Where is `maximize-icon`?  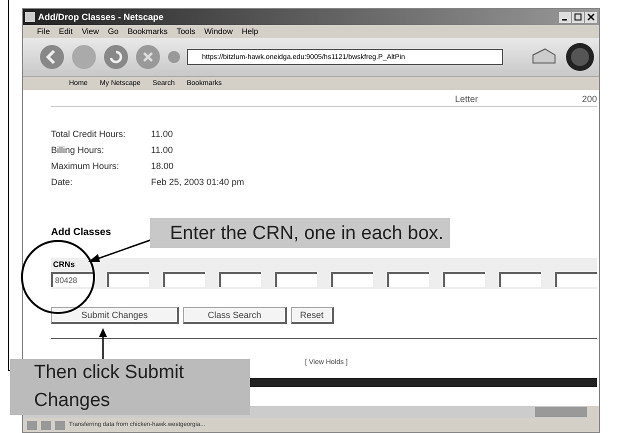 maximize-icon is located at coordinates (578, 17).